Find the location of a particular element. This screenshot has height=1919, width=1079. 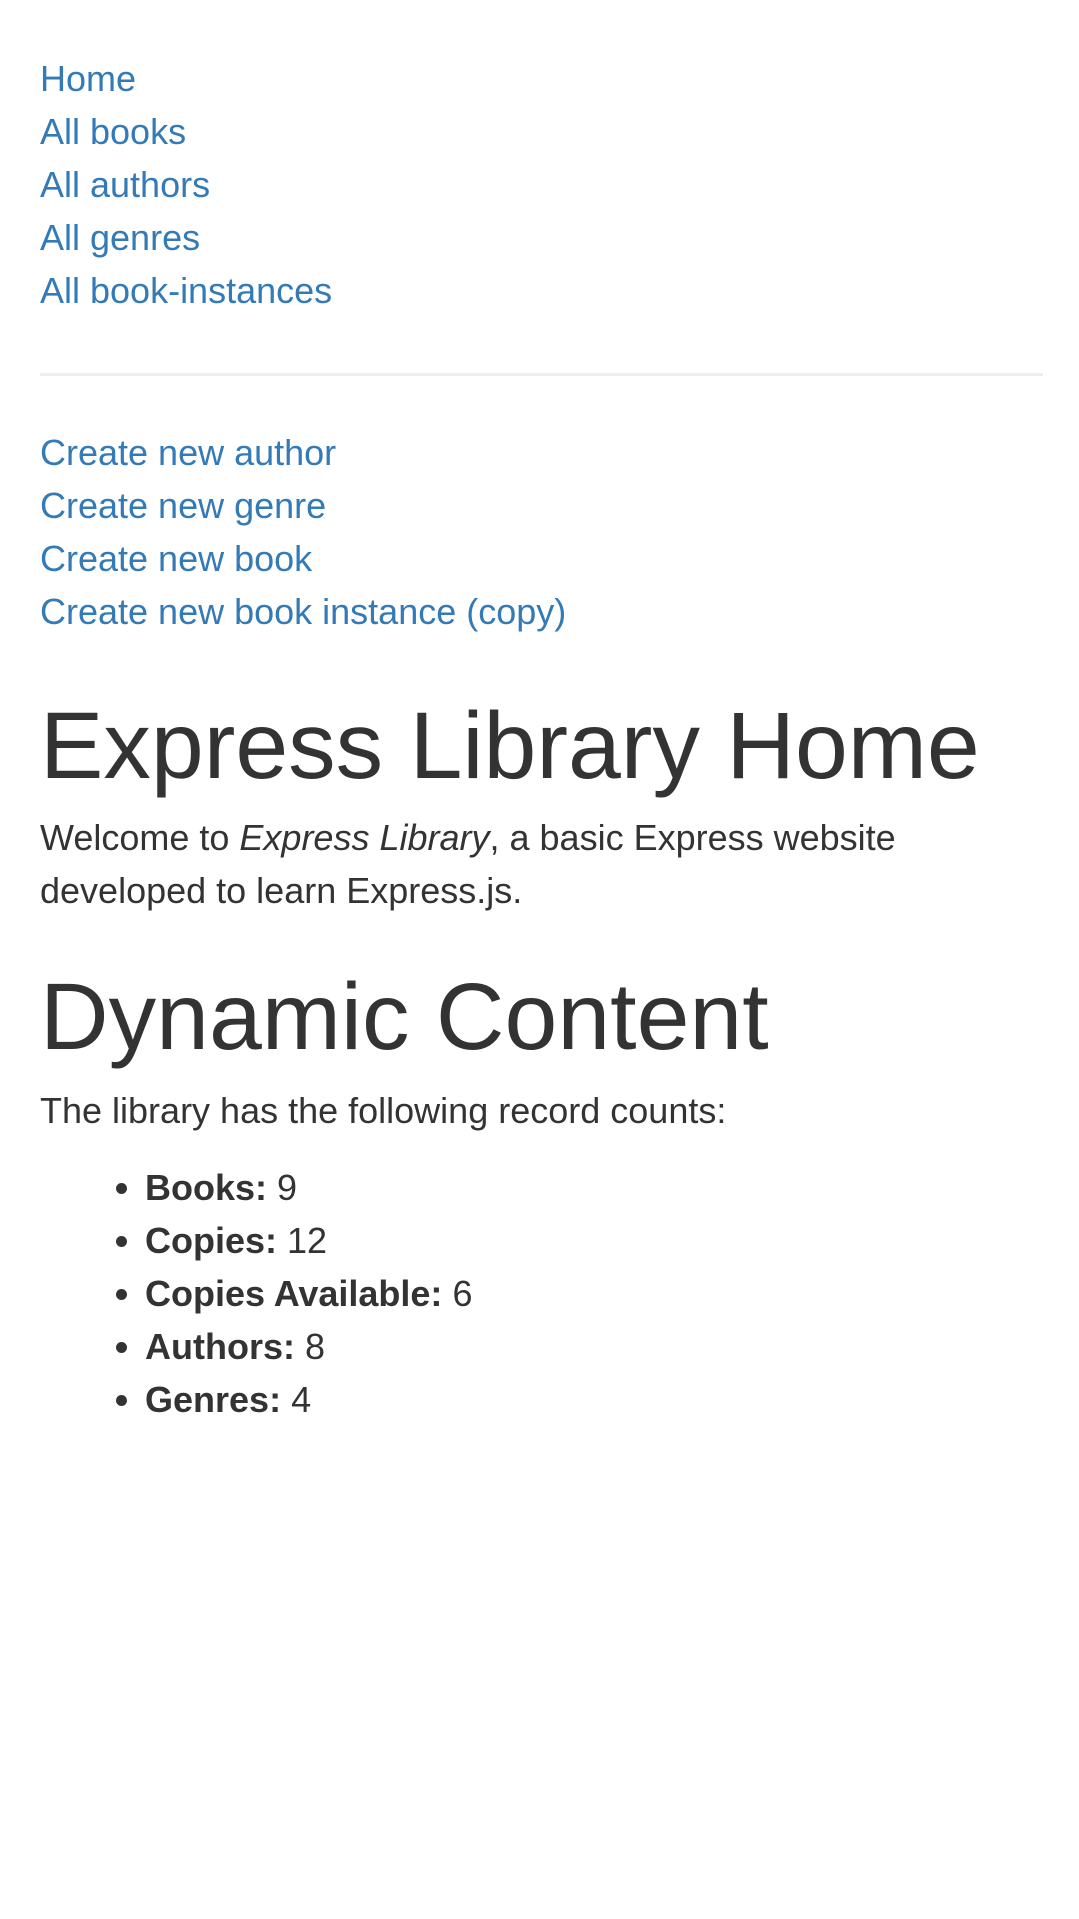

count-label: Authors: is located at coordinates (220, 1346).